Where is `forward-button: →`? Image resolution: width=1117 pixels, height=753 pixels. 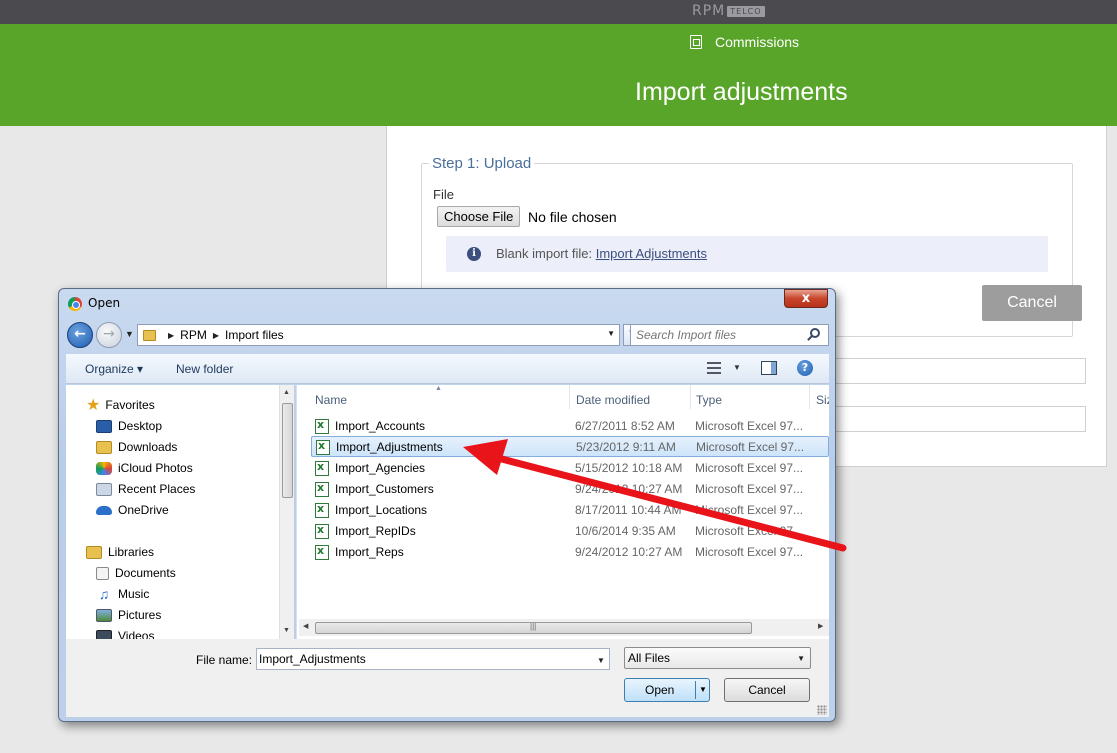 forward-button: → is located at coordinates (109, 335).